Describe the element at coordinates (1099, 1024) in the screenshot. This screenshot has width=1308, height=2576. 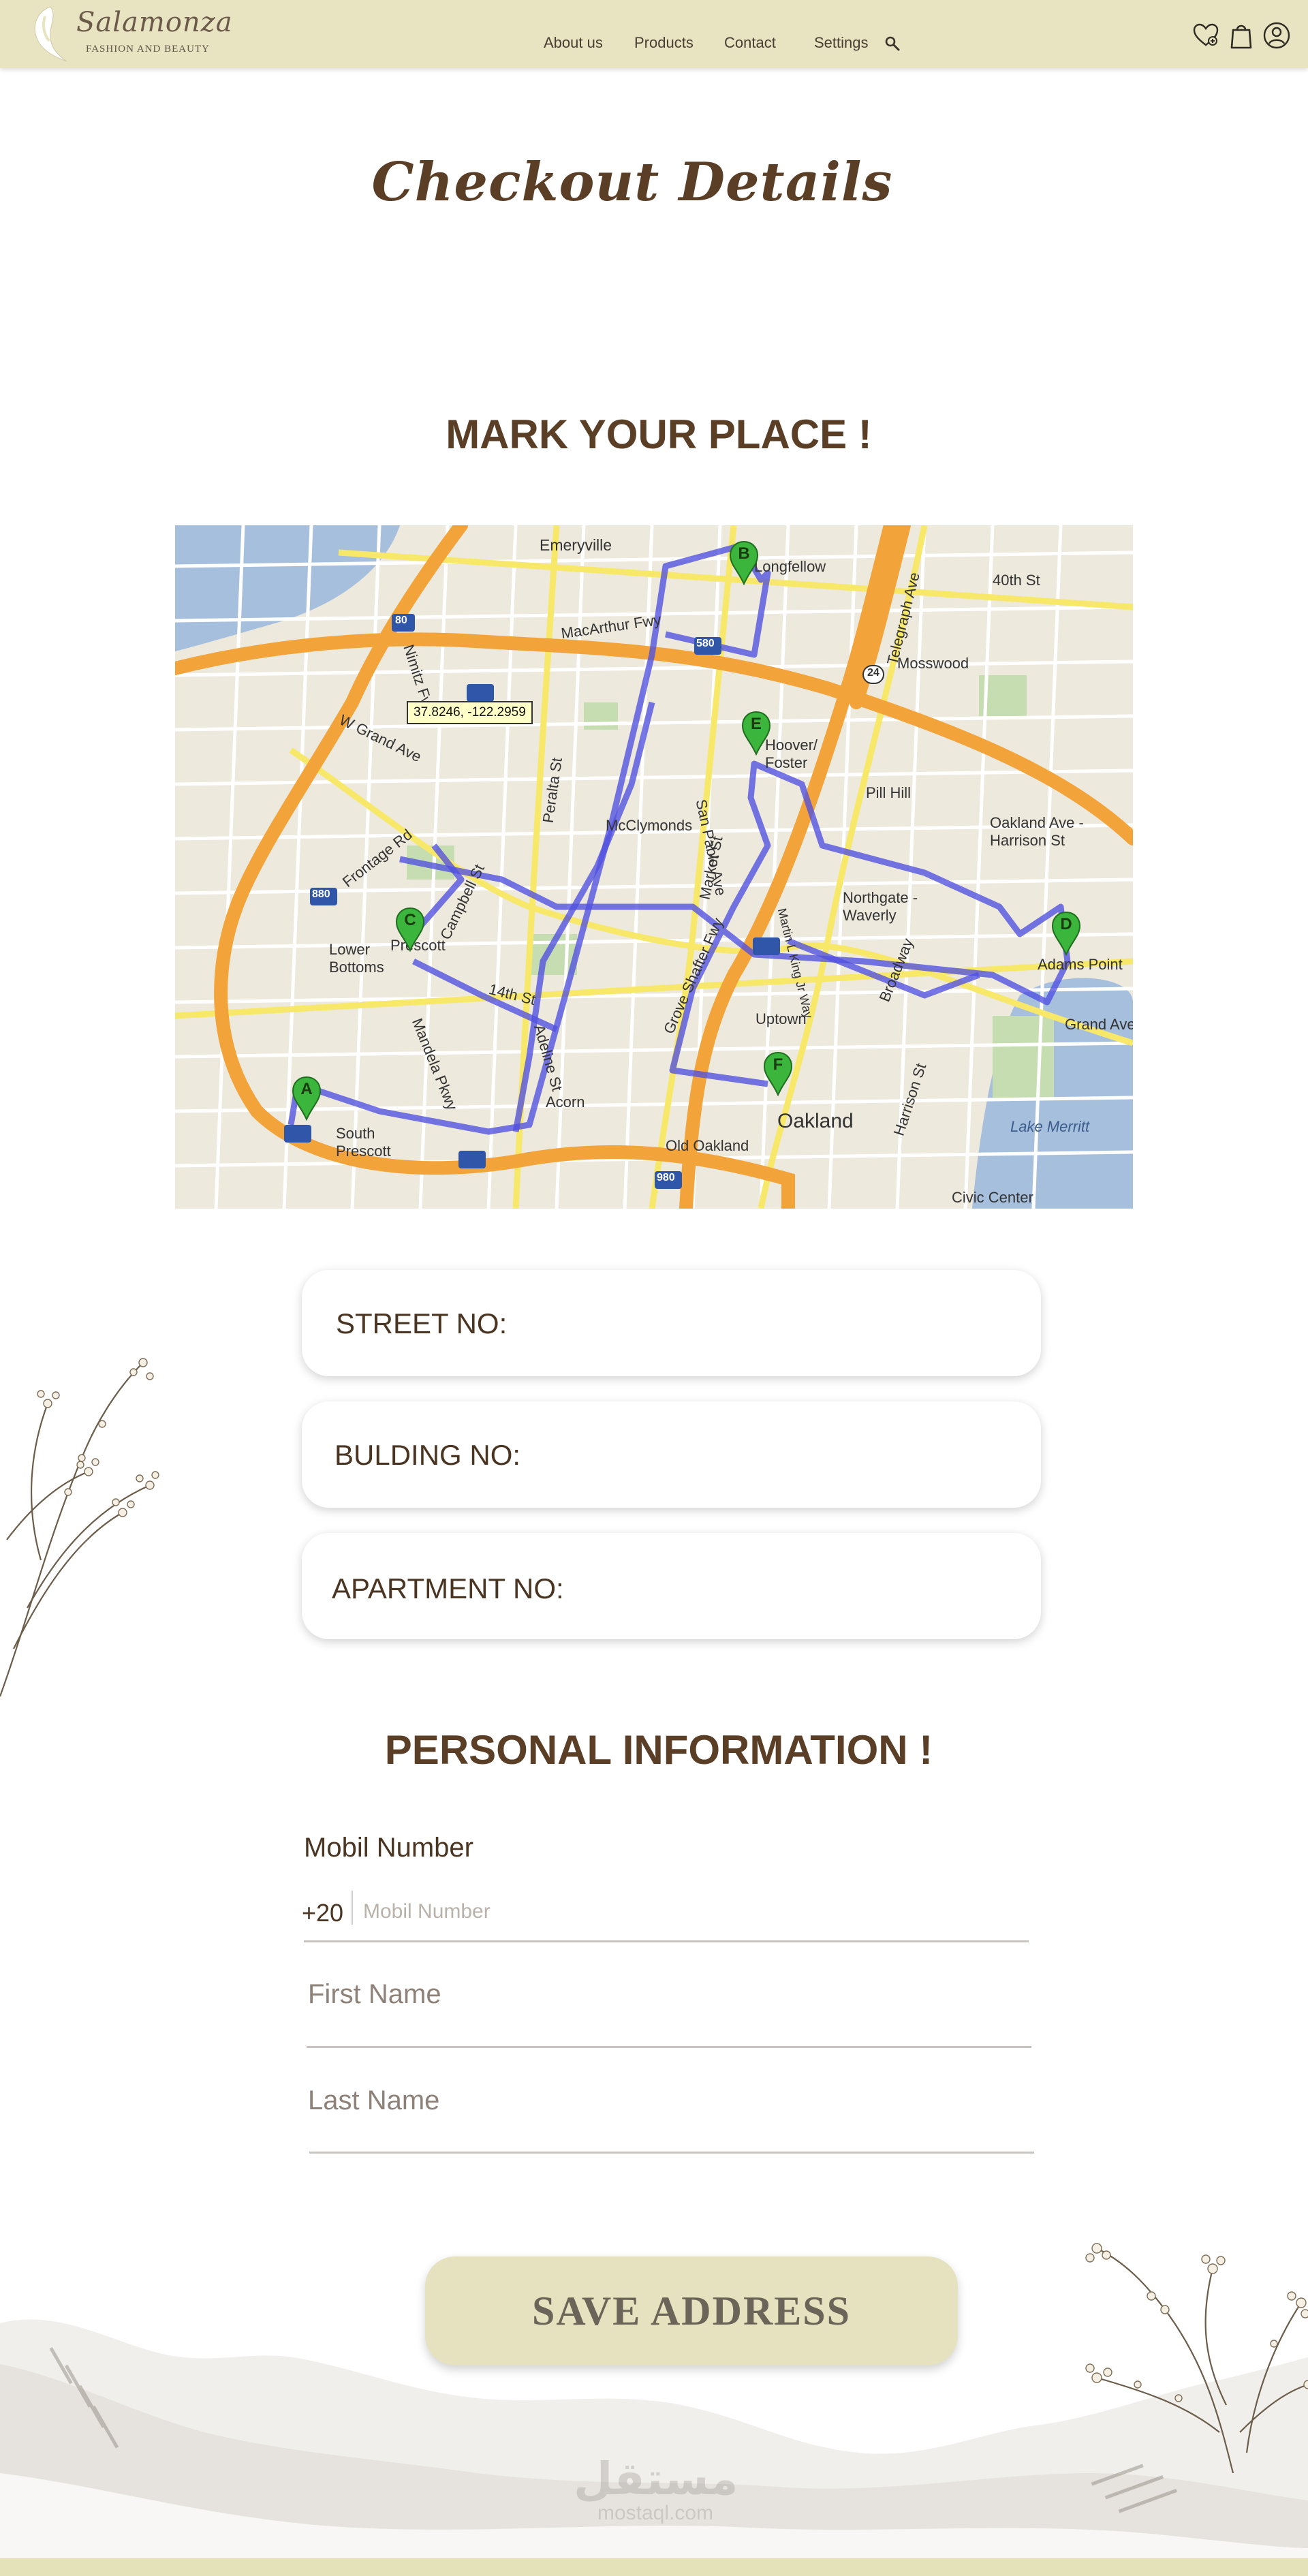
I see `map-label: Grand Ave` at that location.